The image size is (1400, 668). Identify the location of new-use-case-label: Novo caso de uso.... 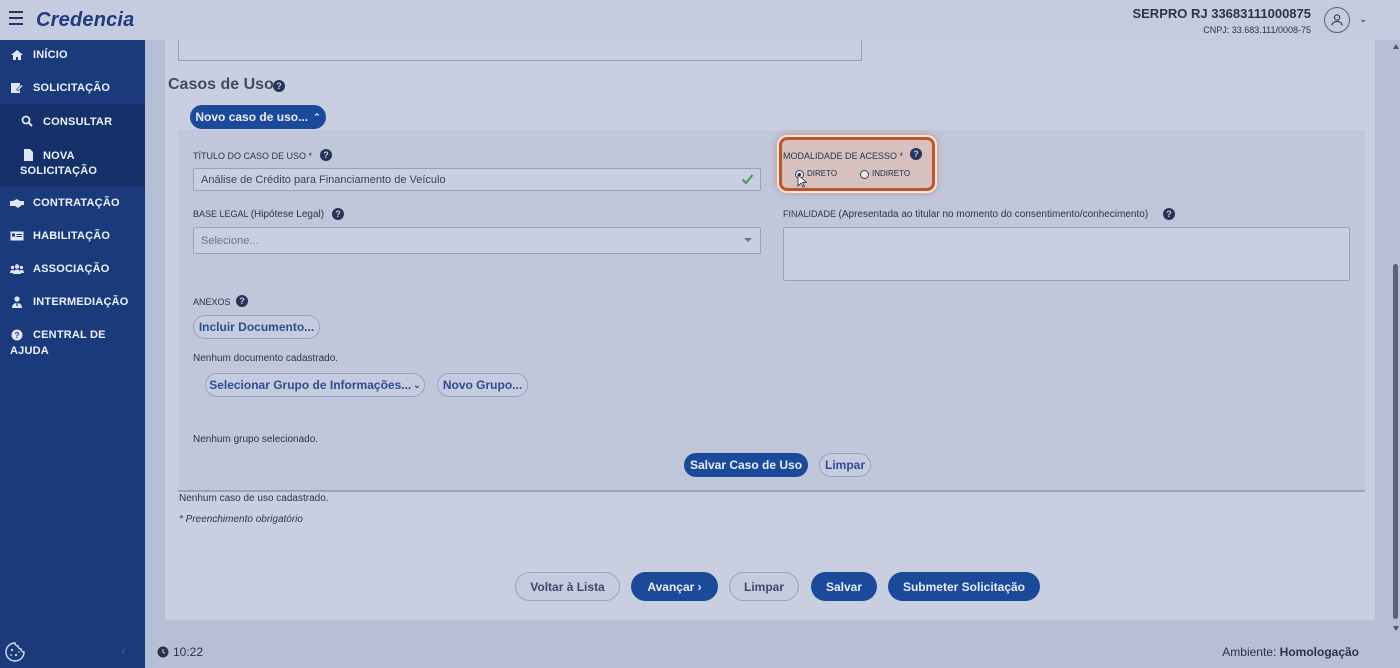
(252, 117).